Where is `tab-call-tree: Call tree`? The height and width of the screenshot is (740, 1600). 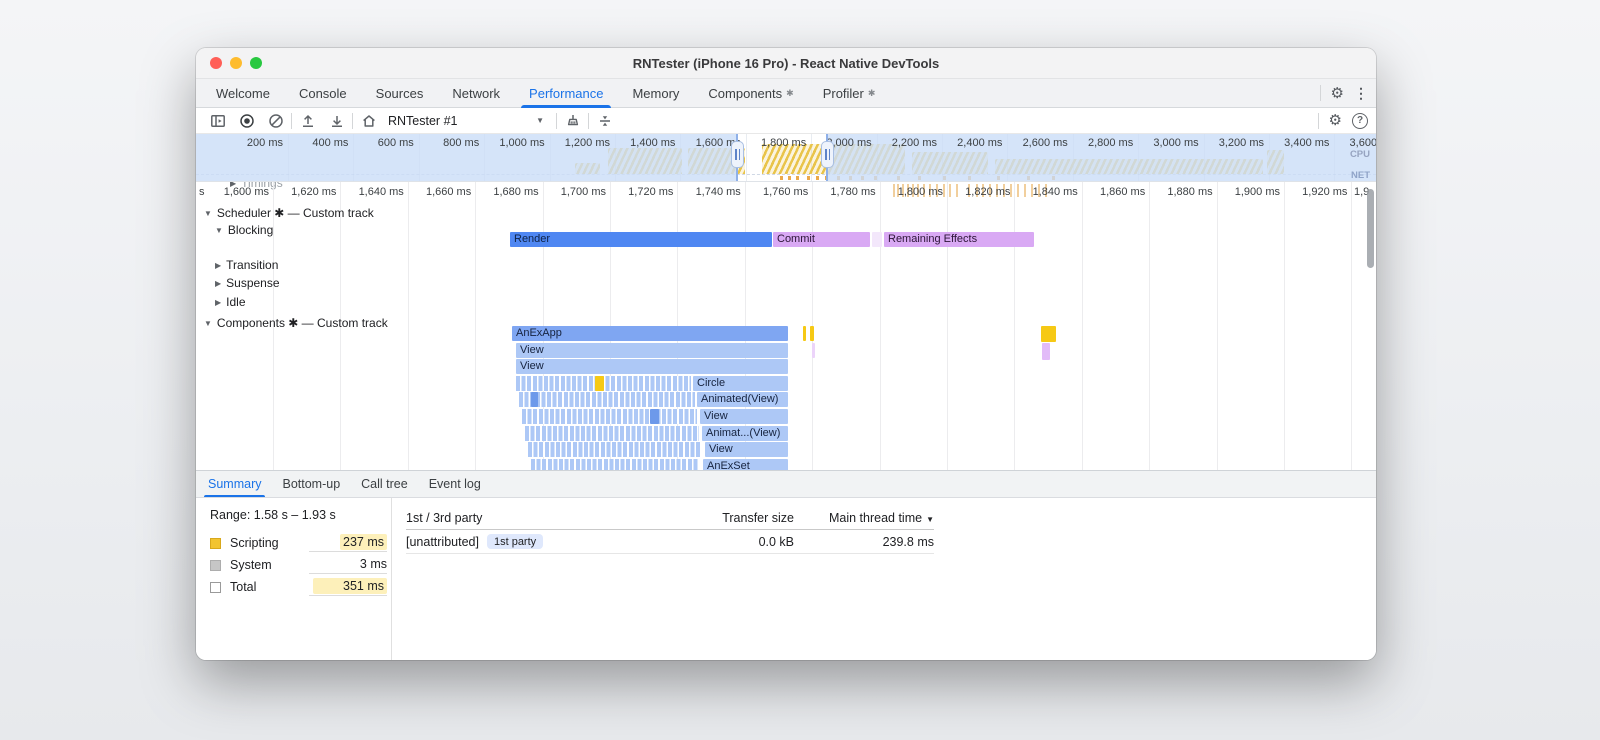
tab-call-tree: Call tree is located at coordinates (384, 484).